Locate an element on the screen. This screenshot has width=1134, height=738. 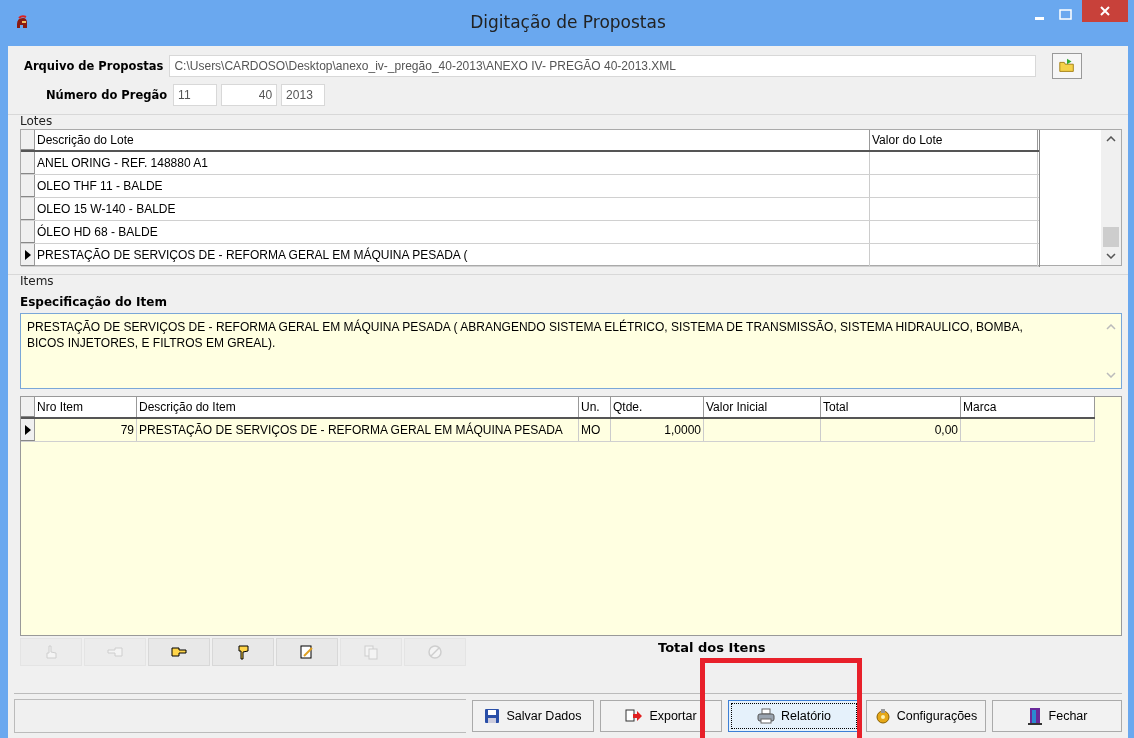
save-button: Salvar Dados is located at coordinates (533, 716).